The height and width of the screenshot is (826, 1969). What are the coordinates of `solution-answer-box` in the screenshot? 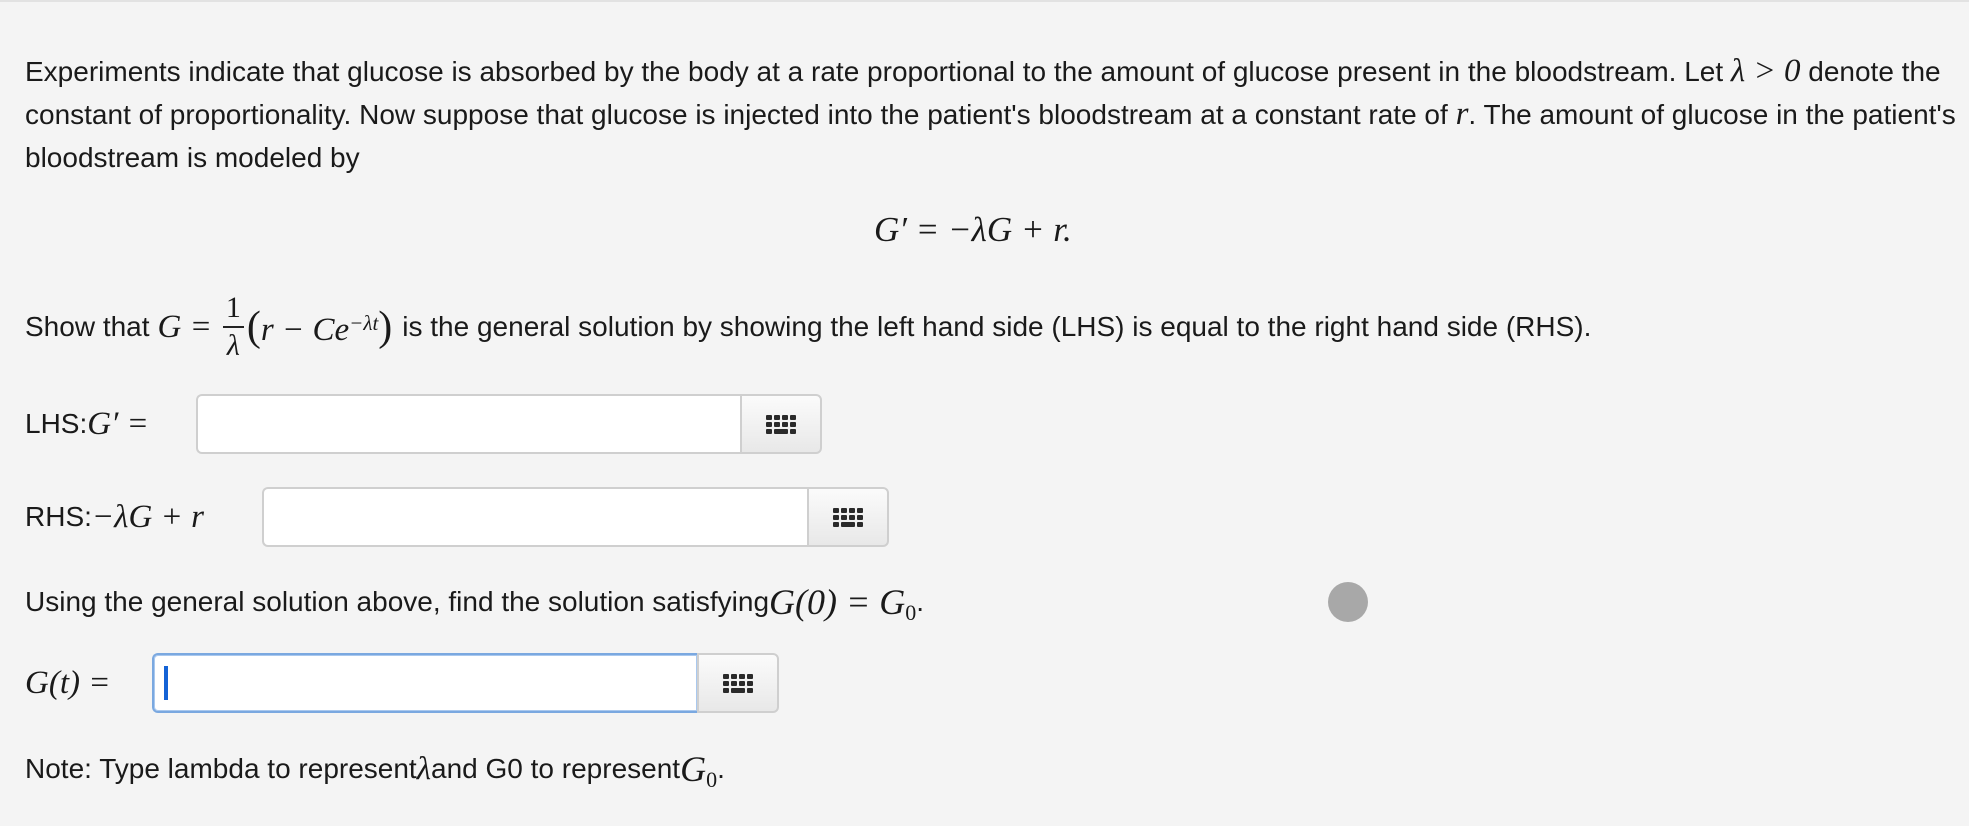 It's located at (465, 683).